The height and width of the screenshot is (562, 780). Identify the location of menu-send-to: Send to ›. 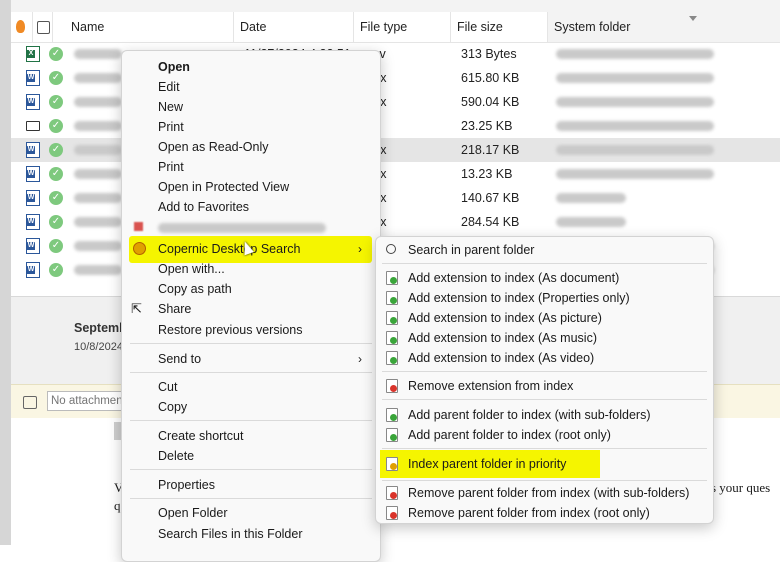
(251, 359).